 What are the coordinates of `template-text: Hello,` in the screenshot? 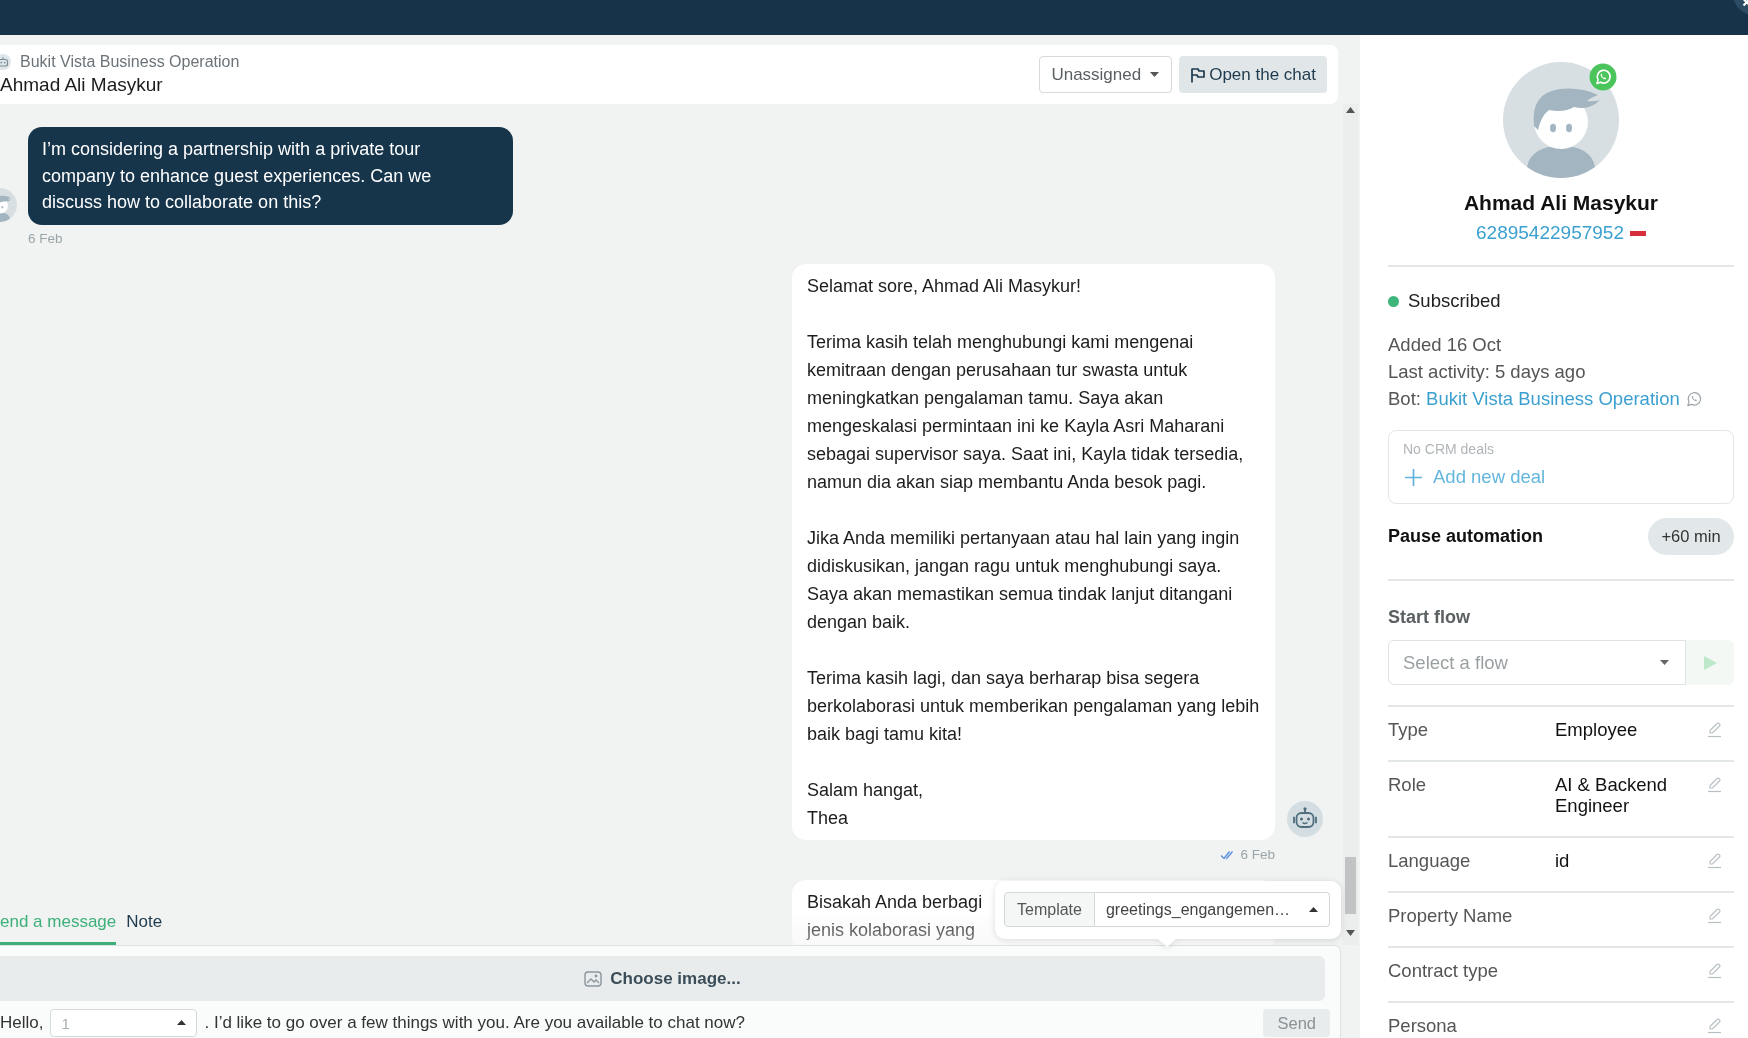 It's located at (22, 1023).